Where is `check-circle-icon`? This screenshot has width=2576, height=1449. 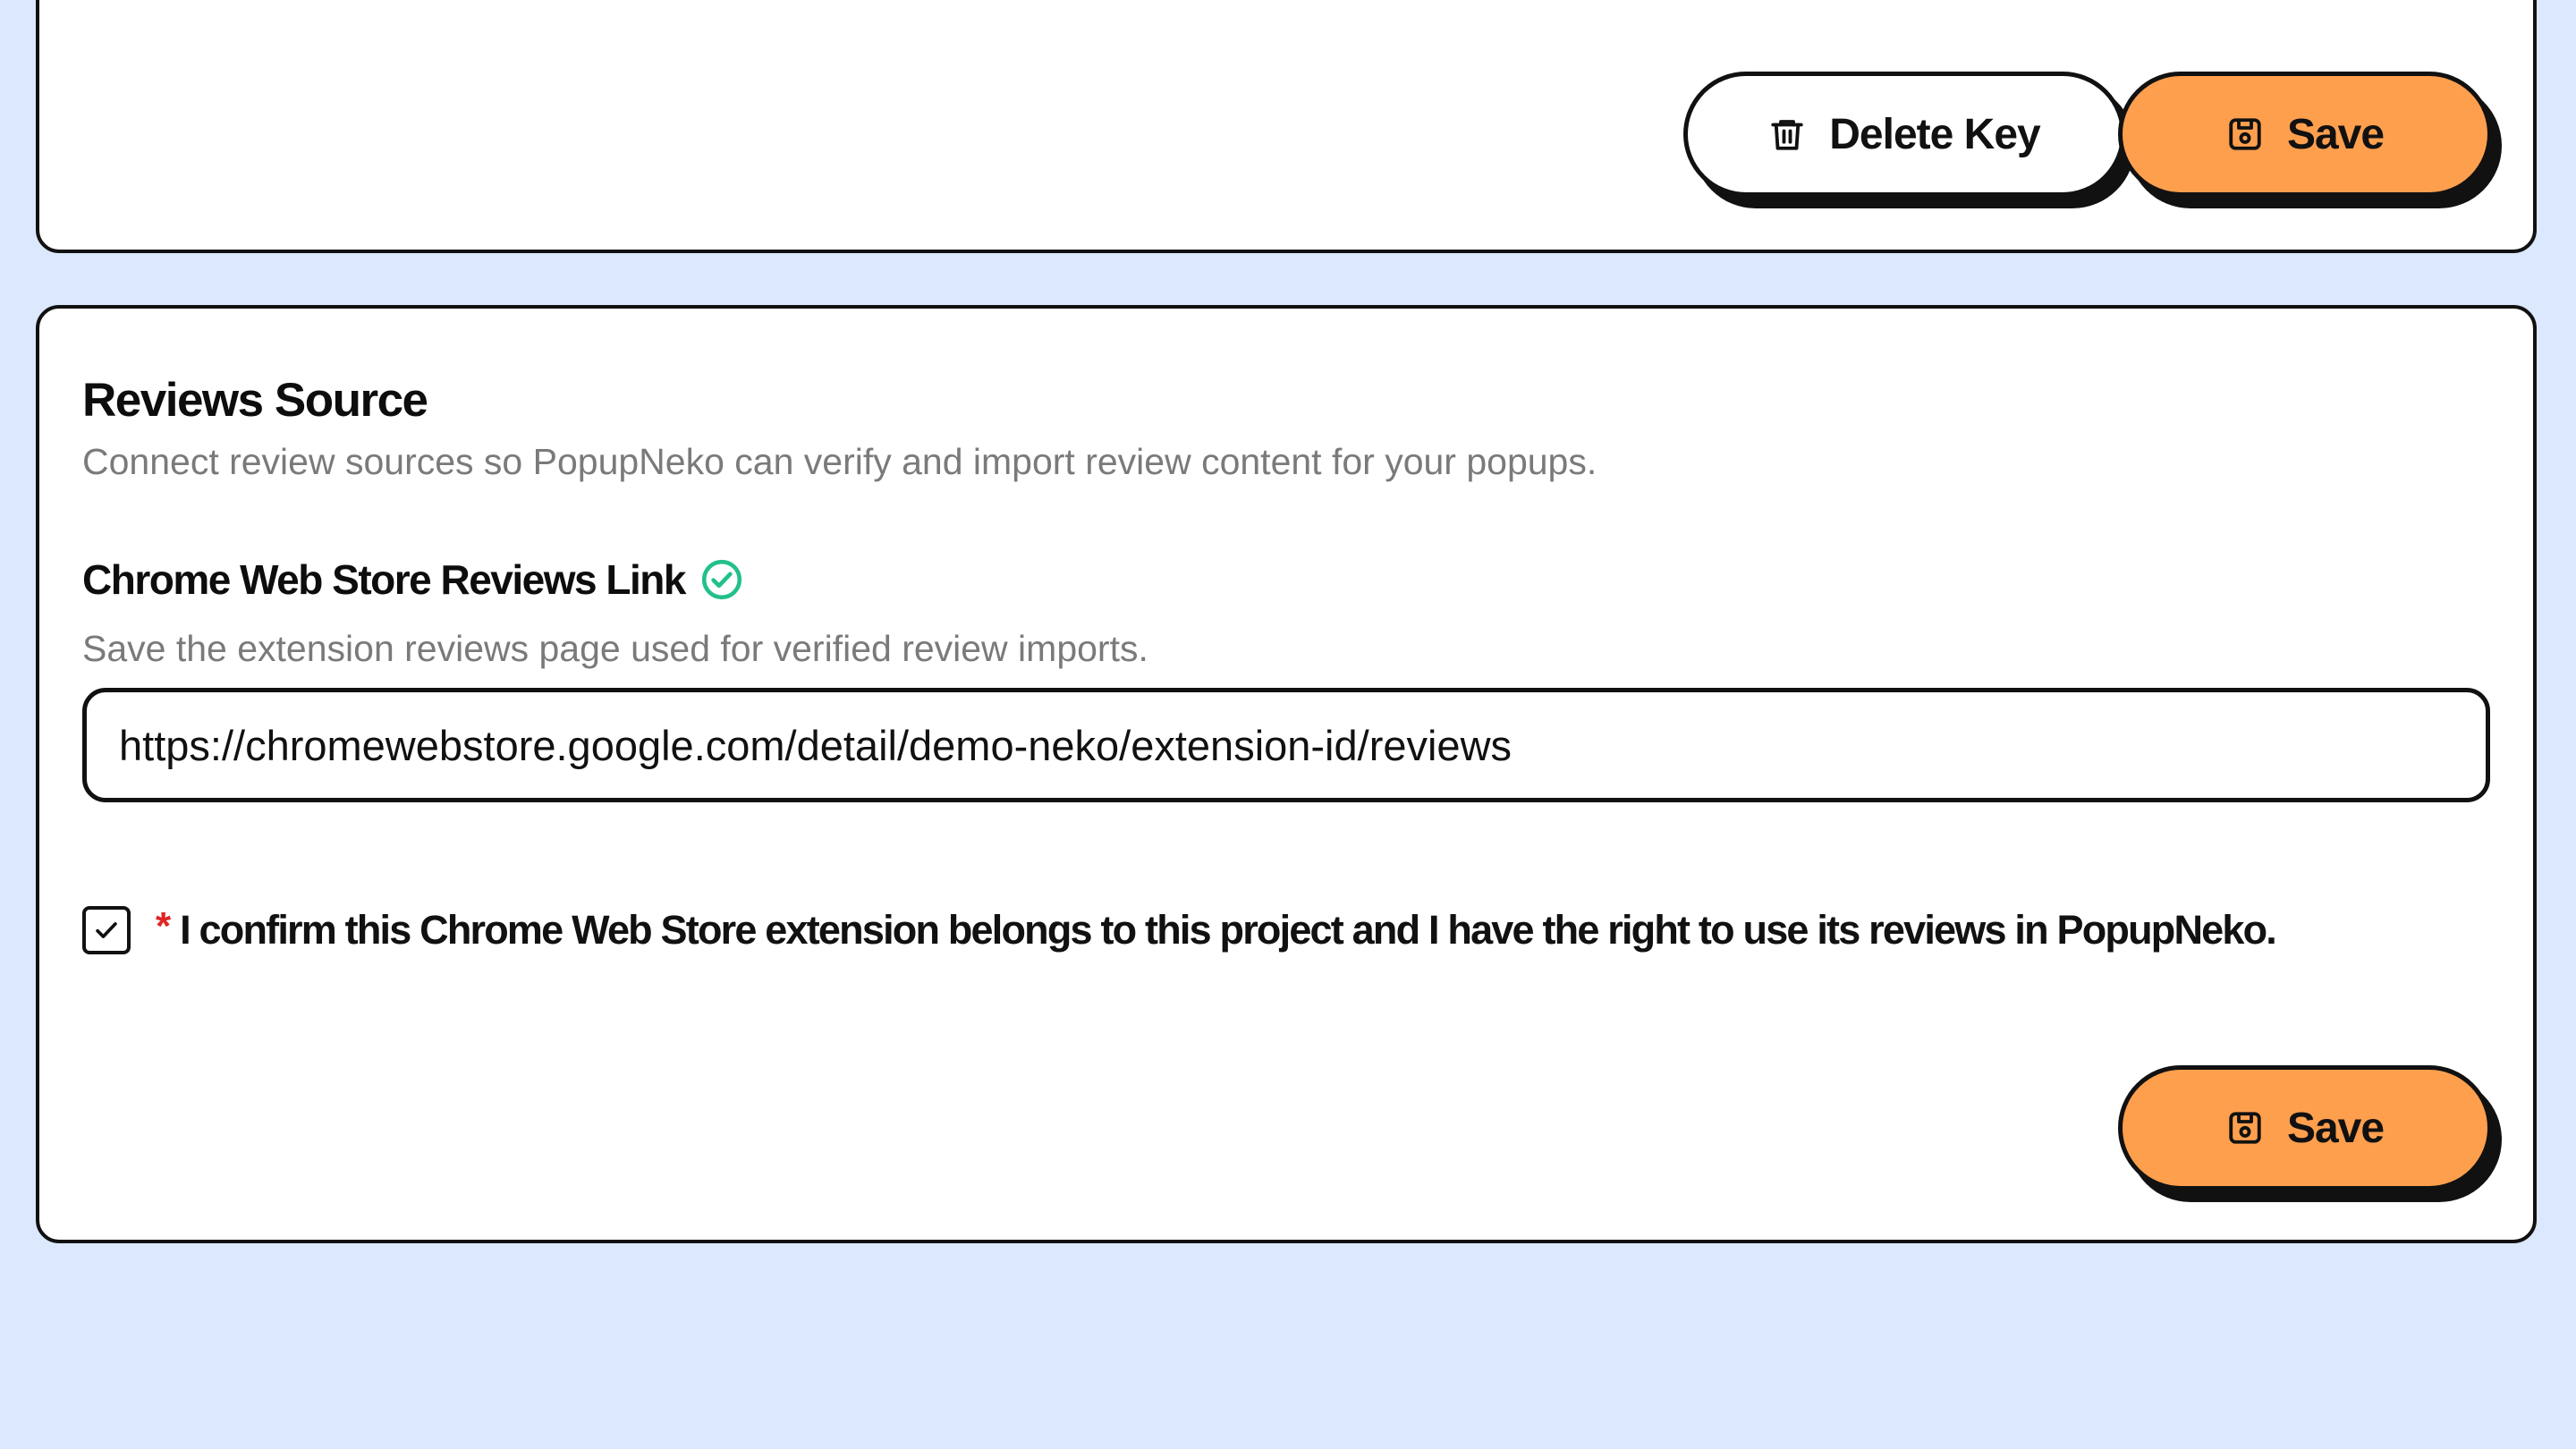 check-circle-icon is located at coordinates (721, 579).